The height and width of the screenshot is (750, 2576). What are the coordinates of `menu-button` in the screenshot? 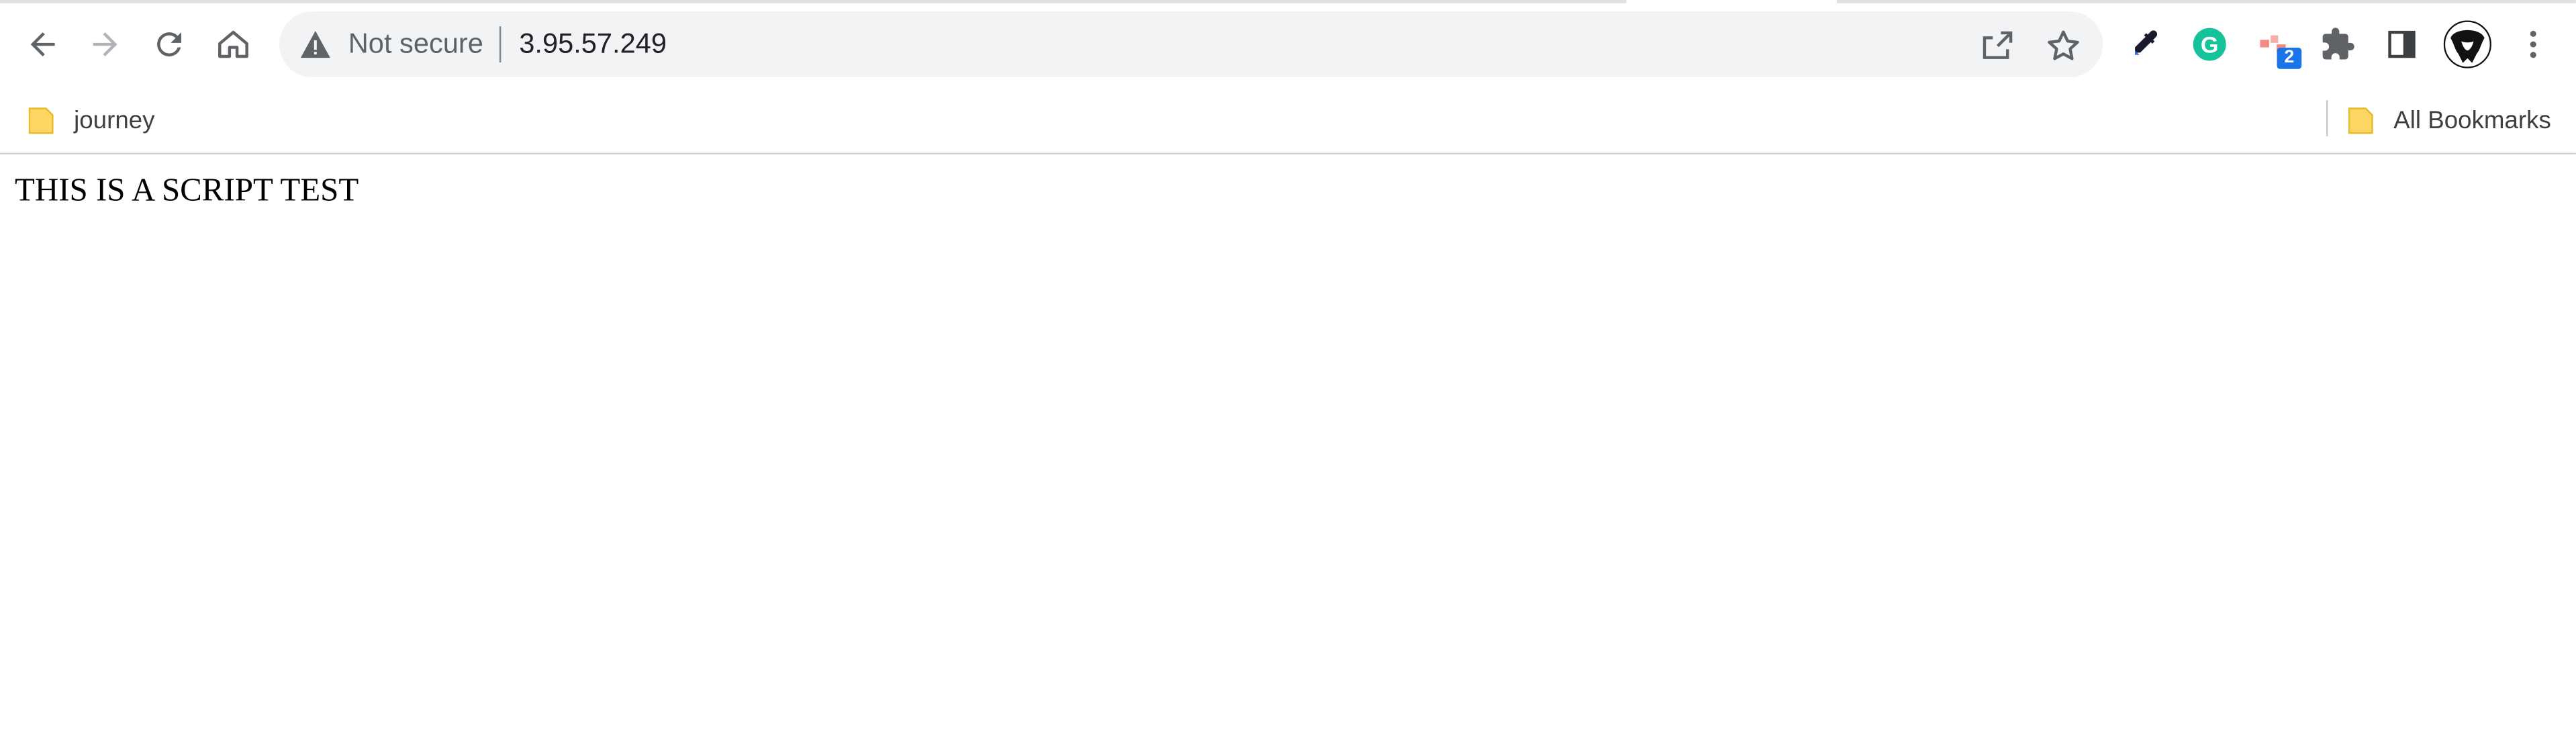 It's located at (2533, 45).